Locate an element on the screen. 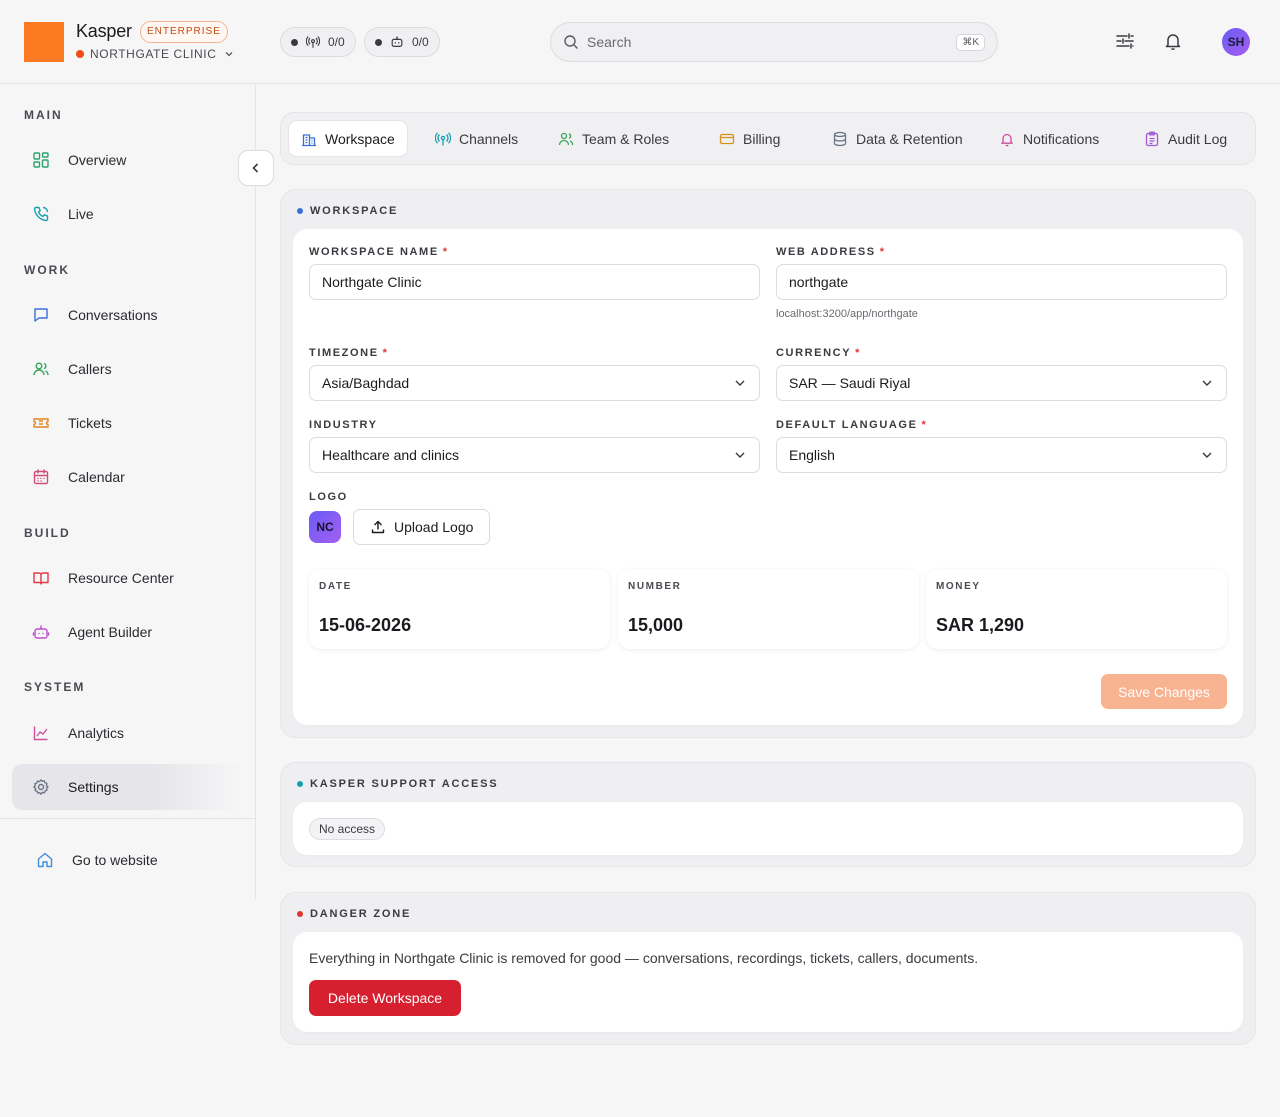  sidebar-item-label: Conversations is located at coordinates (113, 315).